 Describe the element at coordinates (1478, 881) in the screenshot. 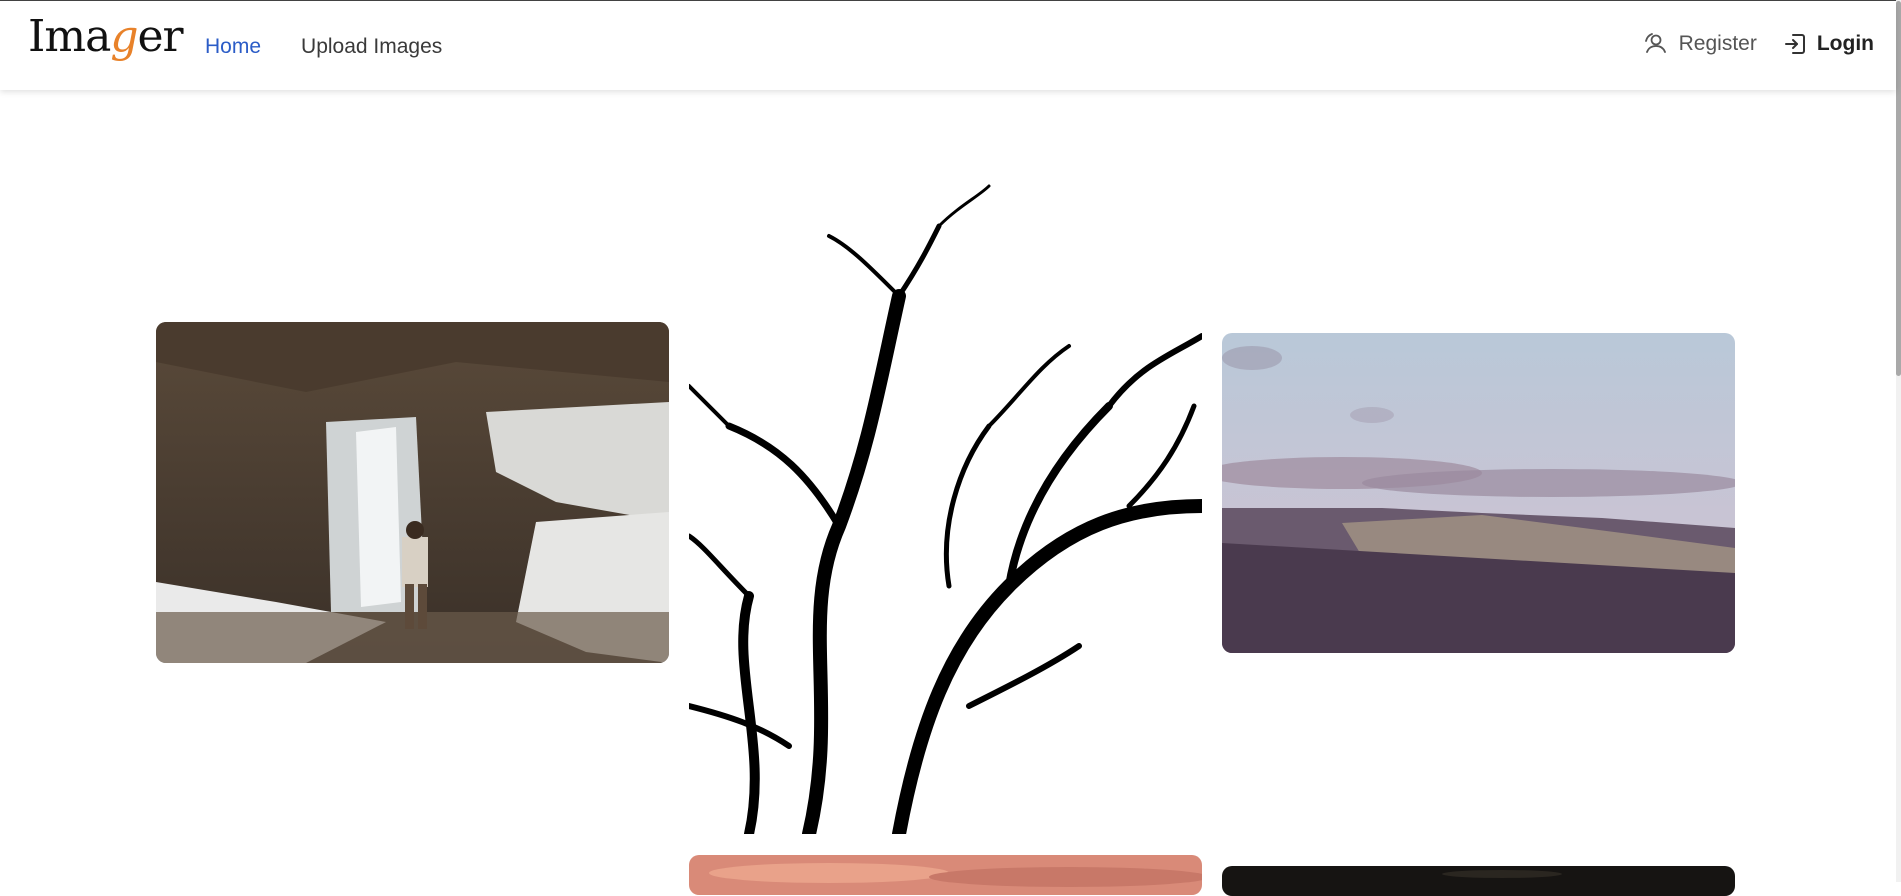

I see `gallery-image-dark` at that location.